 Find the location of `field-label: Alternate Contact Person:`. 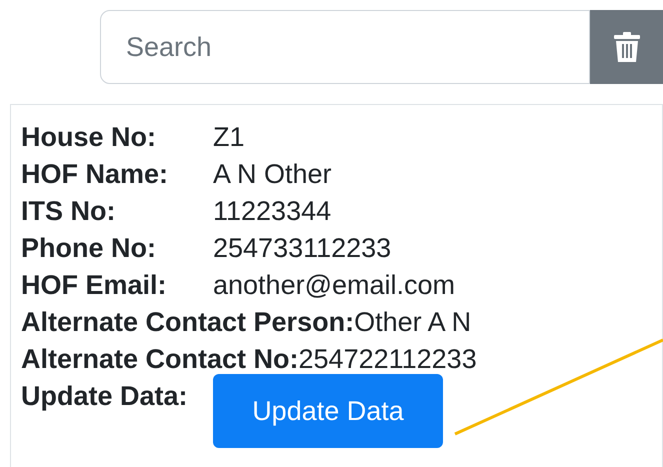

field-label: Alternate Contact Person: is located at coordinates (187, 322).